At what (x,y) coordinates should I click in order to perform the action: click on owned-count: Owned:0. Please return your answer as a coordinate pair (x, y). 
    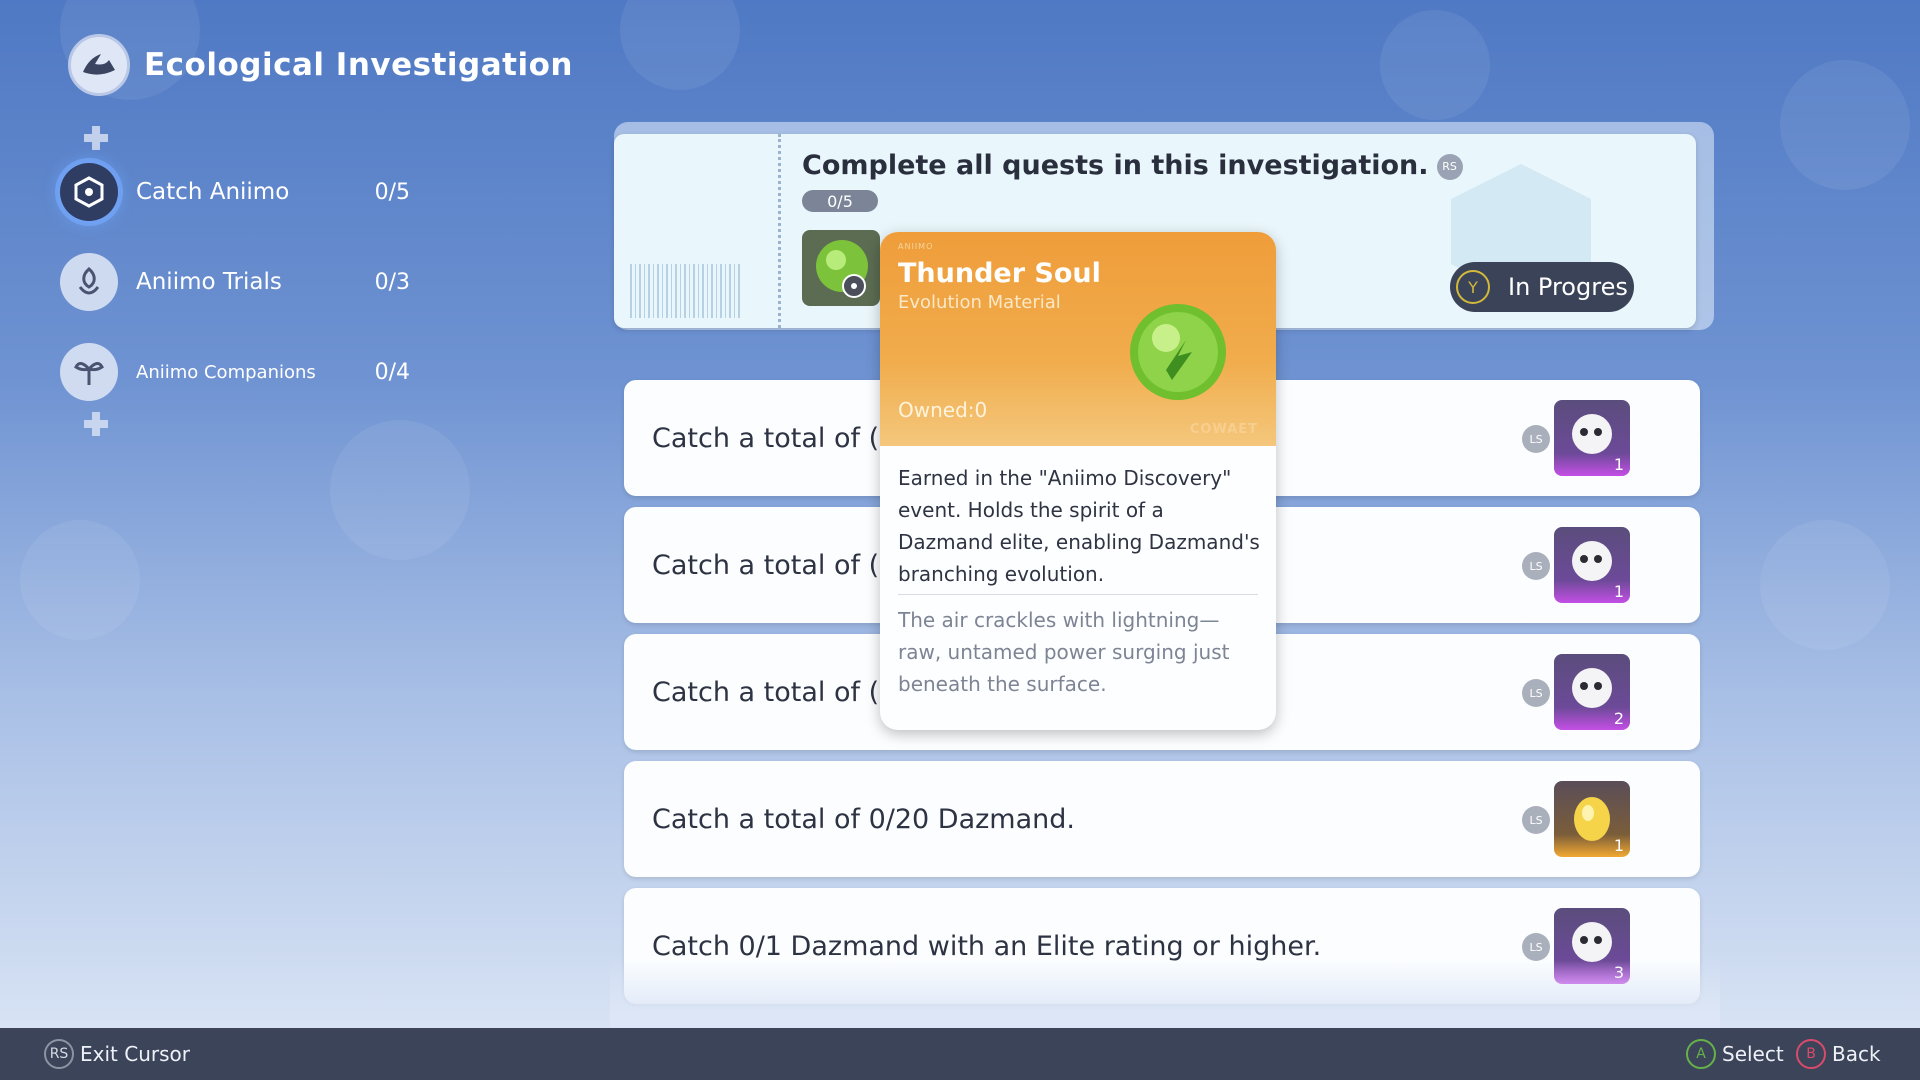
    Looking at the image, I should click on (943, 410).